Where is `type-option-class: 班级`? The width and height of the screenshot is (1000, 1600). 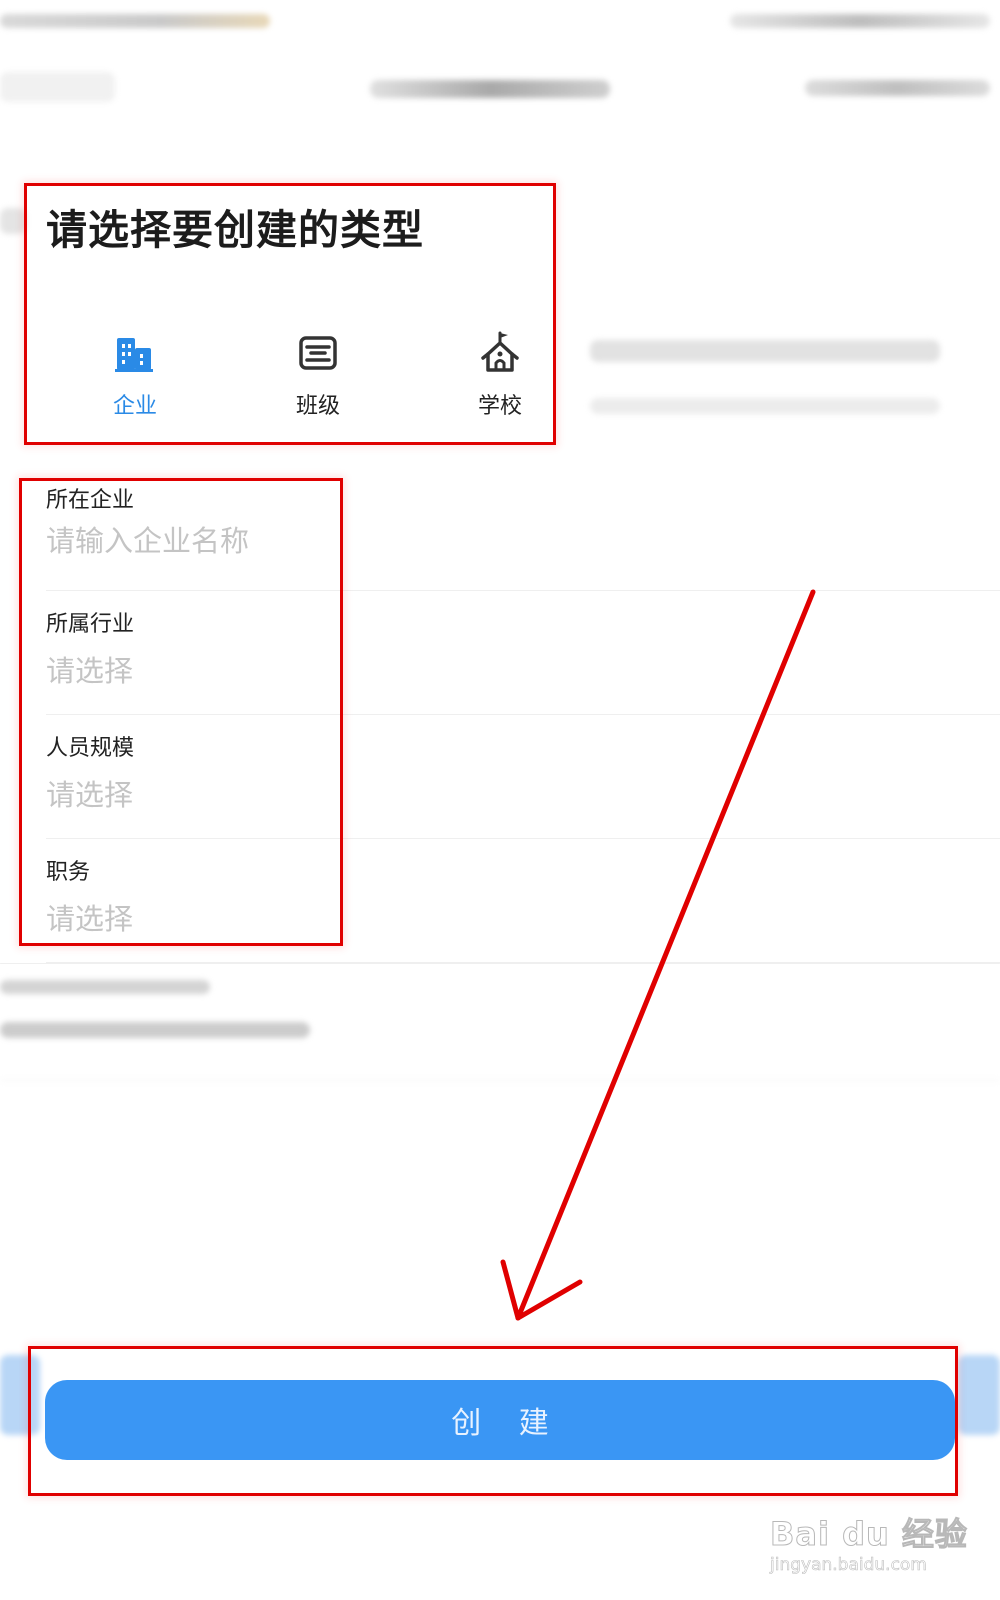
type-option-class: 班级 is located at coordinates (318, 375).